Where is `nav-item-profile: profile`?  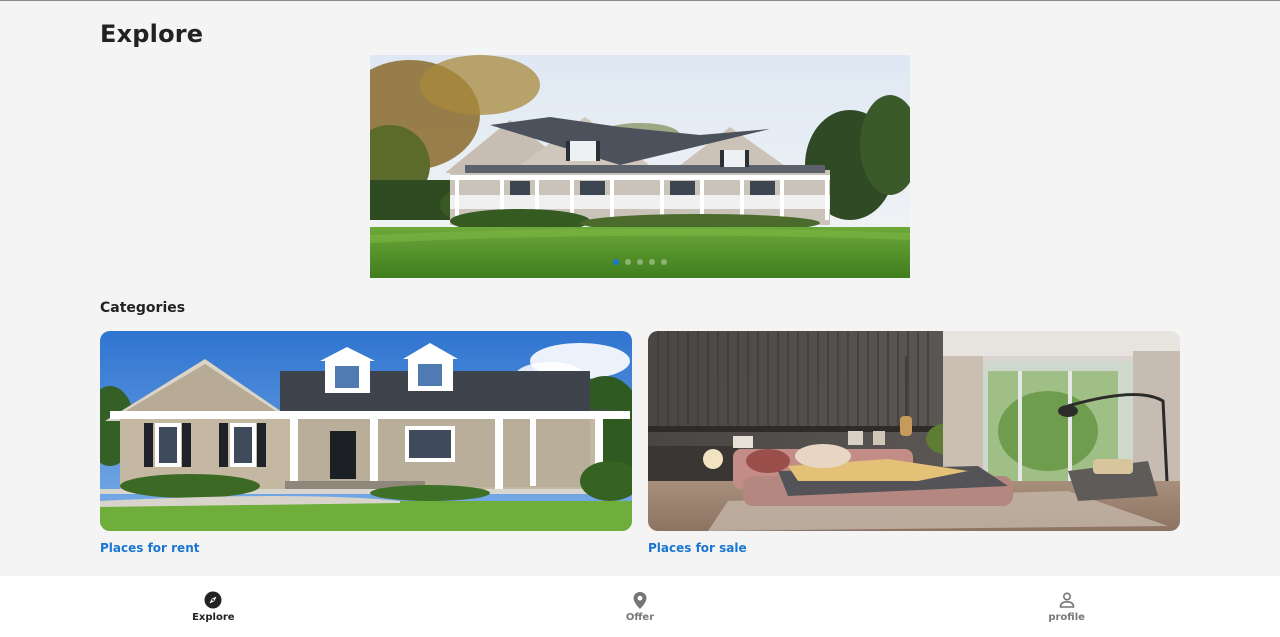 nav-item-profile: profile is located at coordinates (1067, 599).